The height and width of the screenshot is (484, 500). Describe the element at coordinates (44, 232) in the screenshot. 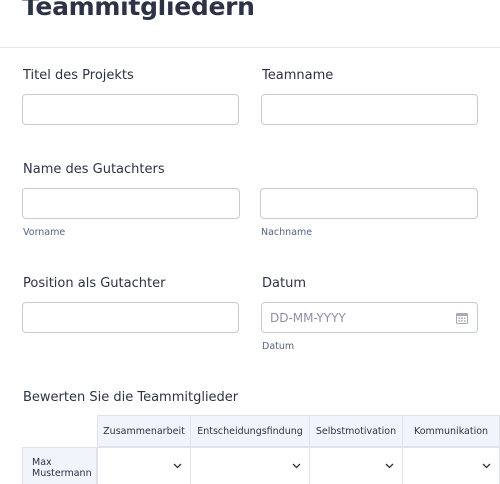

I see `first-name-sublabel: Vorname` at that location.